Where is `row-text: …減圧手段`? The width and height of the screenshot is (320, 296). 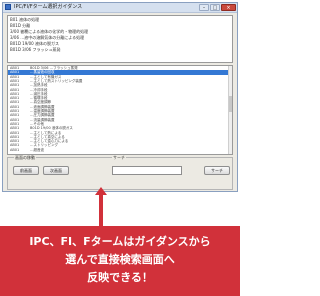
row-text: …減圧手段 is located at coordinates (39, 93).